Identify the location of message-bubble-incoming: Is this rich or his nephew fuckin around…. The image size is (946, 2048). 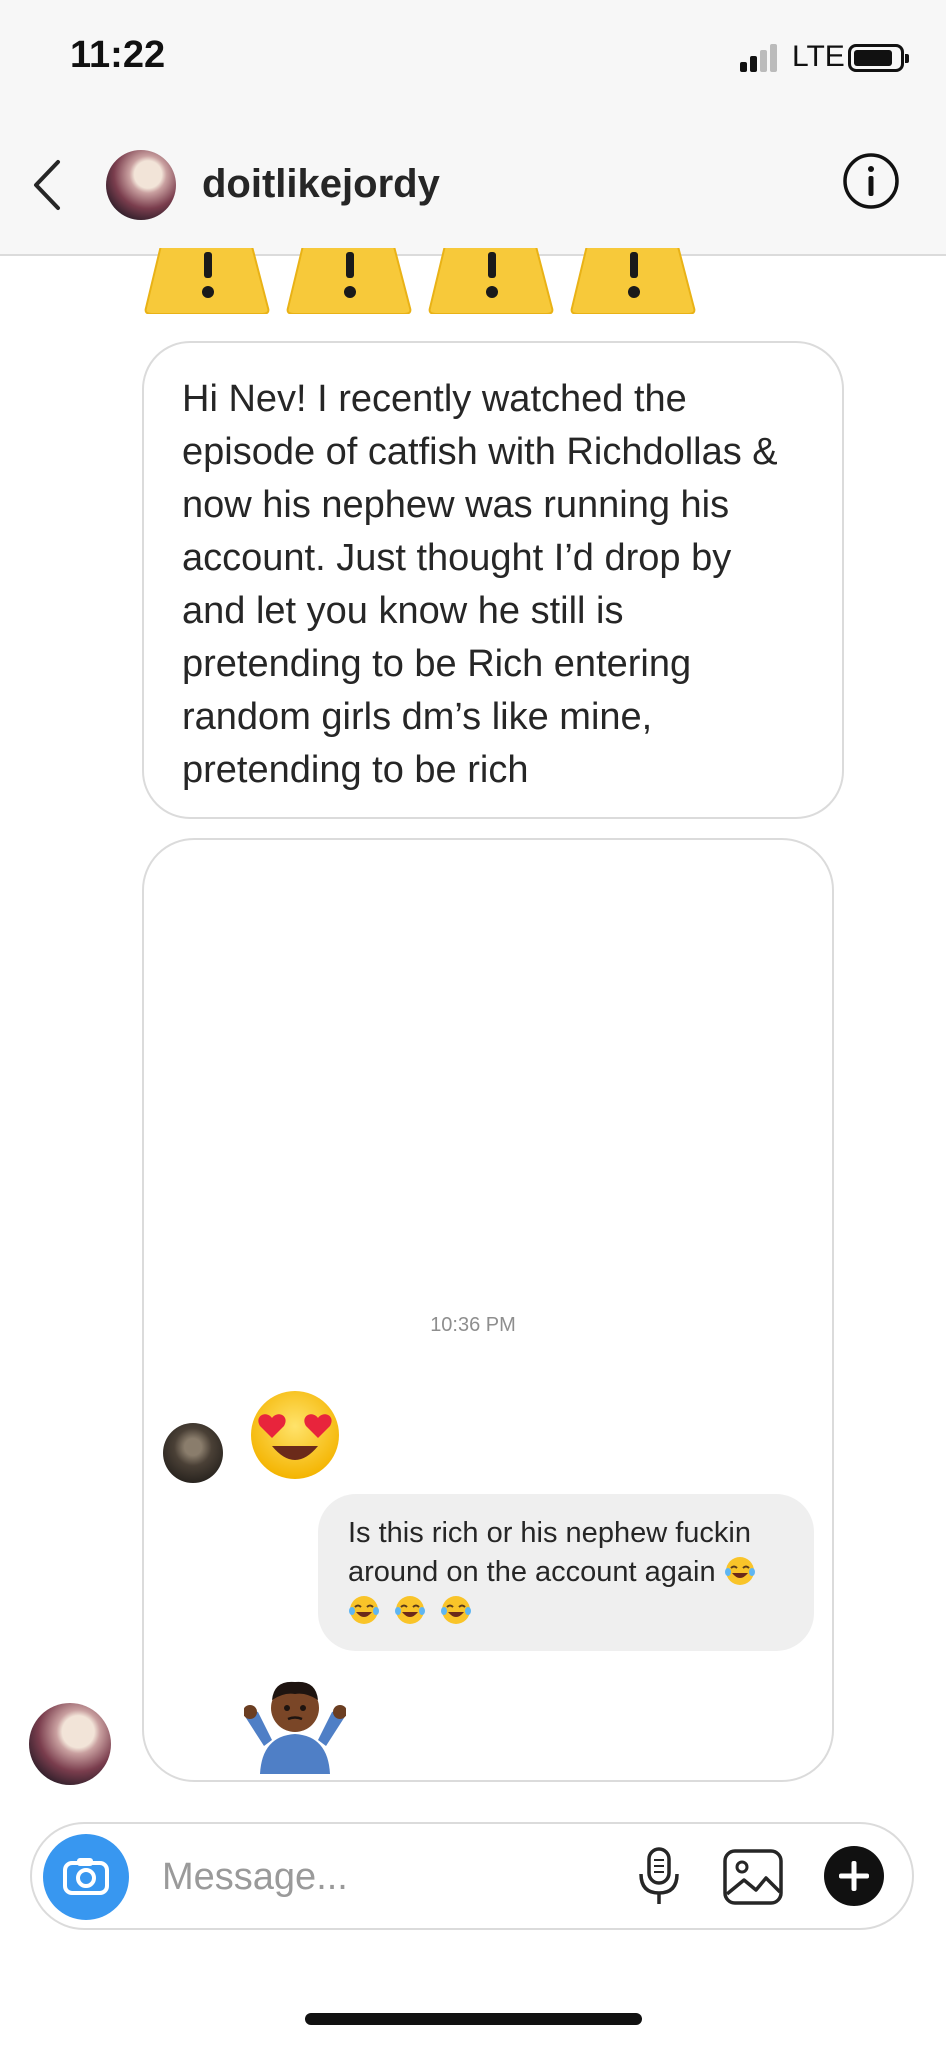
(566, 1572).